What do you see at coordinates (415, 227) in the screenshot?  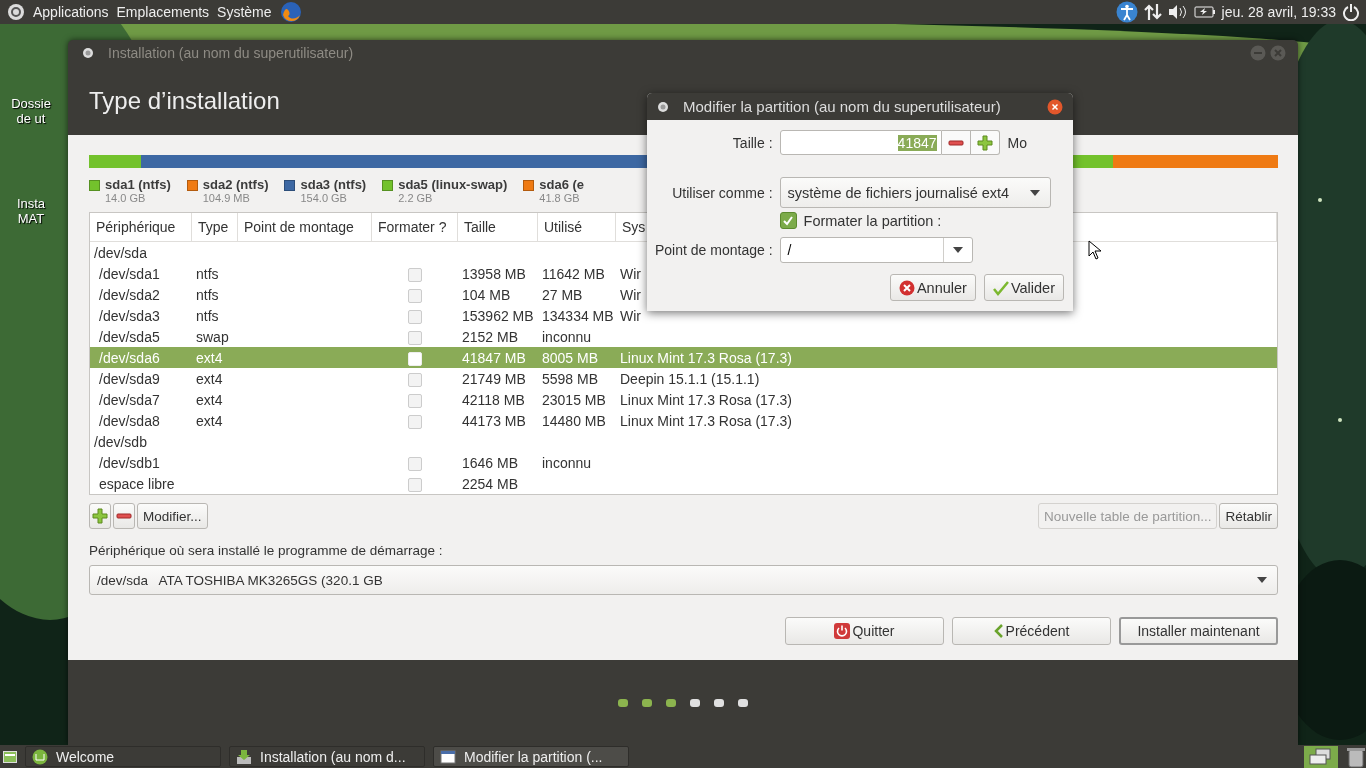 I see `column-header: Formater ?` at bounding box center [415, 227].